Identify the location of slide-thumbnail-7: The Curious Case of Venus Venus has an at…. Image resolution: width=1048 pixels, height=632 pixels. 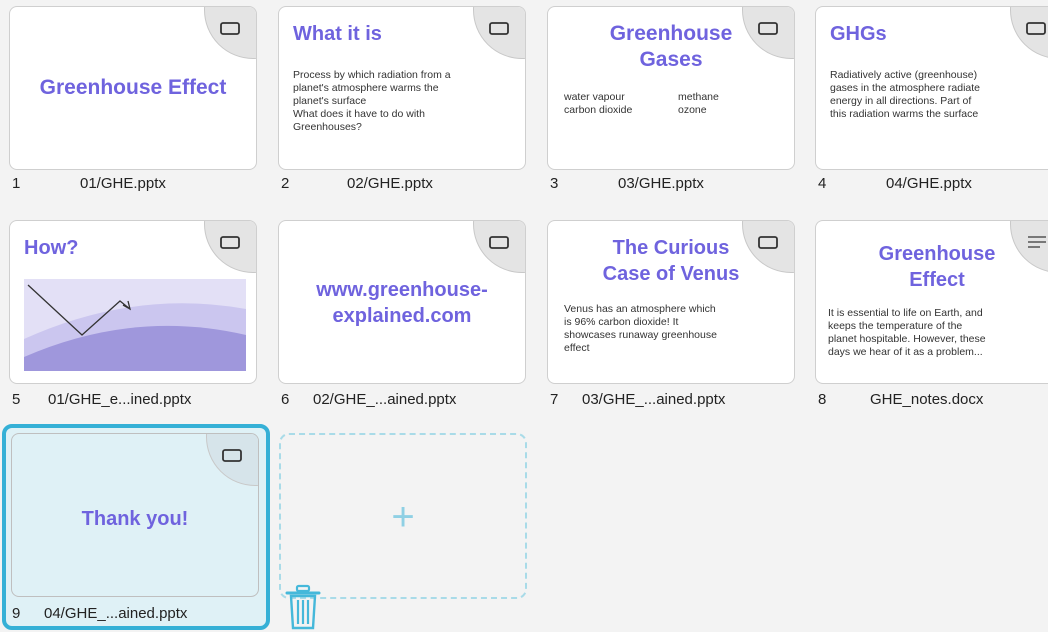
(671, 302).